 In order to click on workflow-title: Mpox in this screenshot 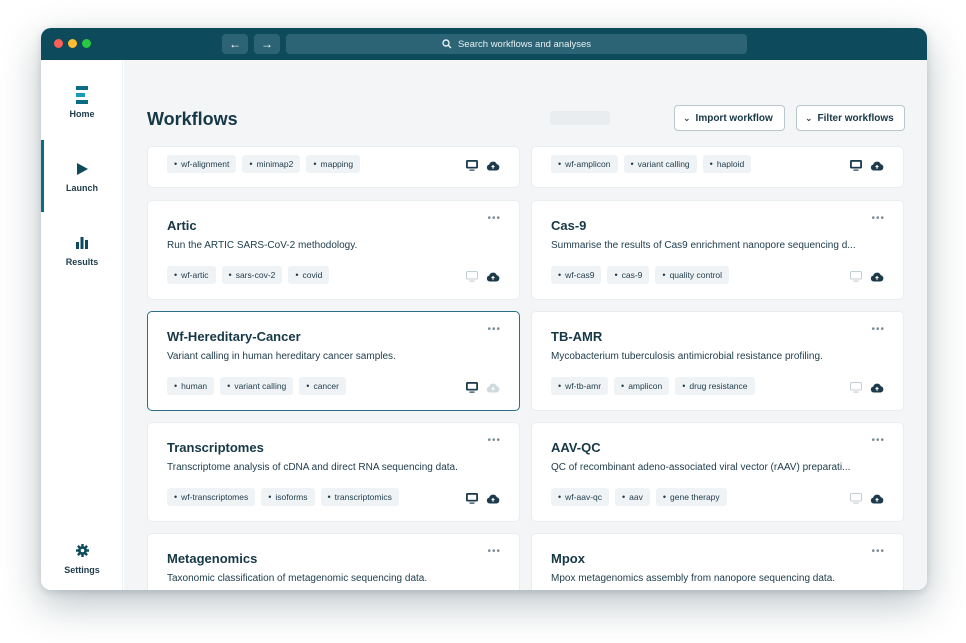, I will do `click(568, 558)`.